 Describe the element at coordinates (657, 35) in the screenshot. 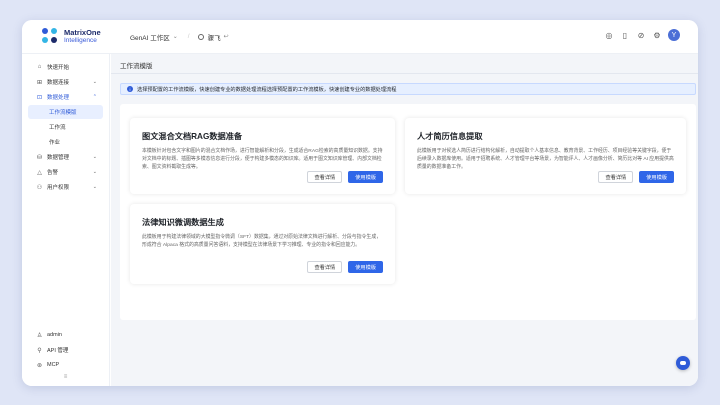

I see `gear-icon: ⚙` at that location.